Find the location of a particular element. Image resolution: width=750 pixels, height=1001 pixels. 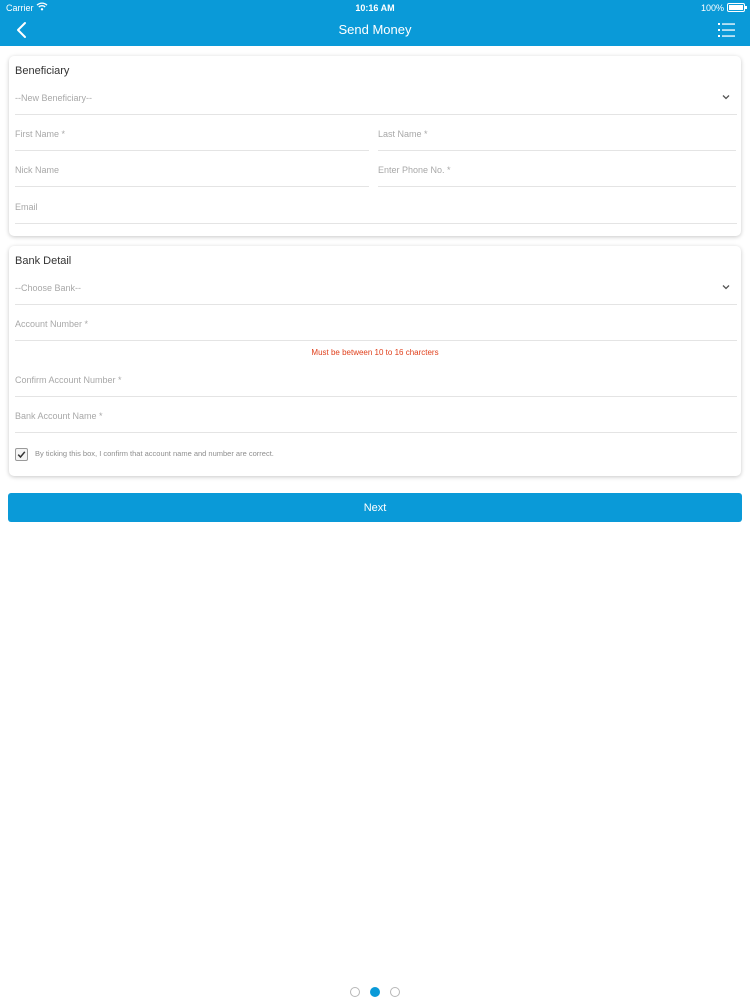

beneficiary-select-value: --New Beneficiary-- is located at coordinates (54, 98).